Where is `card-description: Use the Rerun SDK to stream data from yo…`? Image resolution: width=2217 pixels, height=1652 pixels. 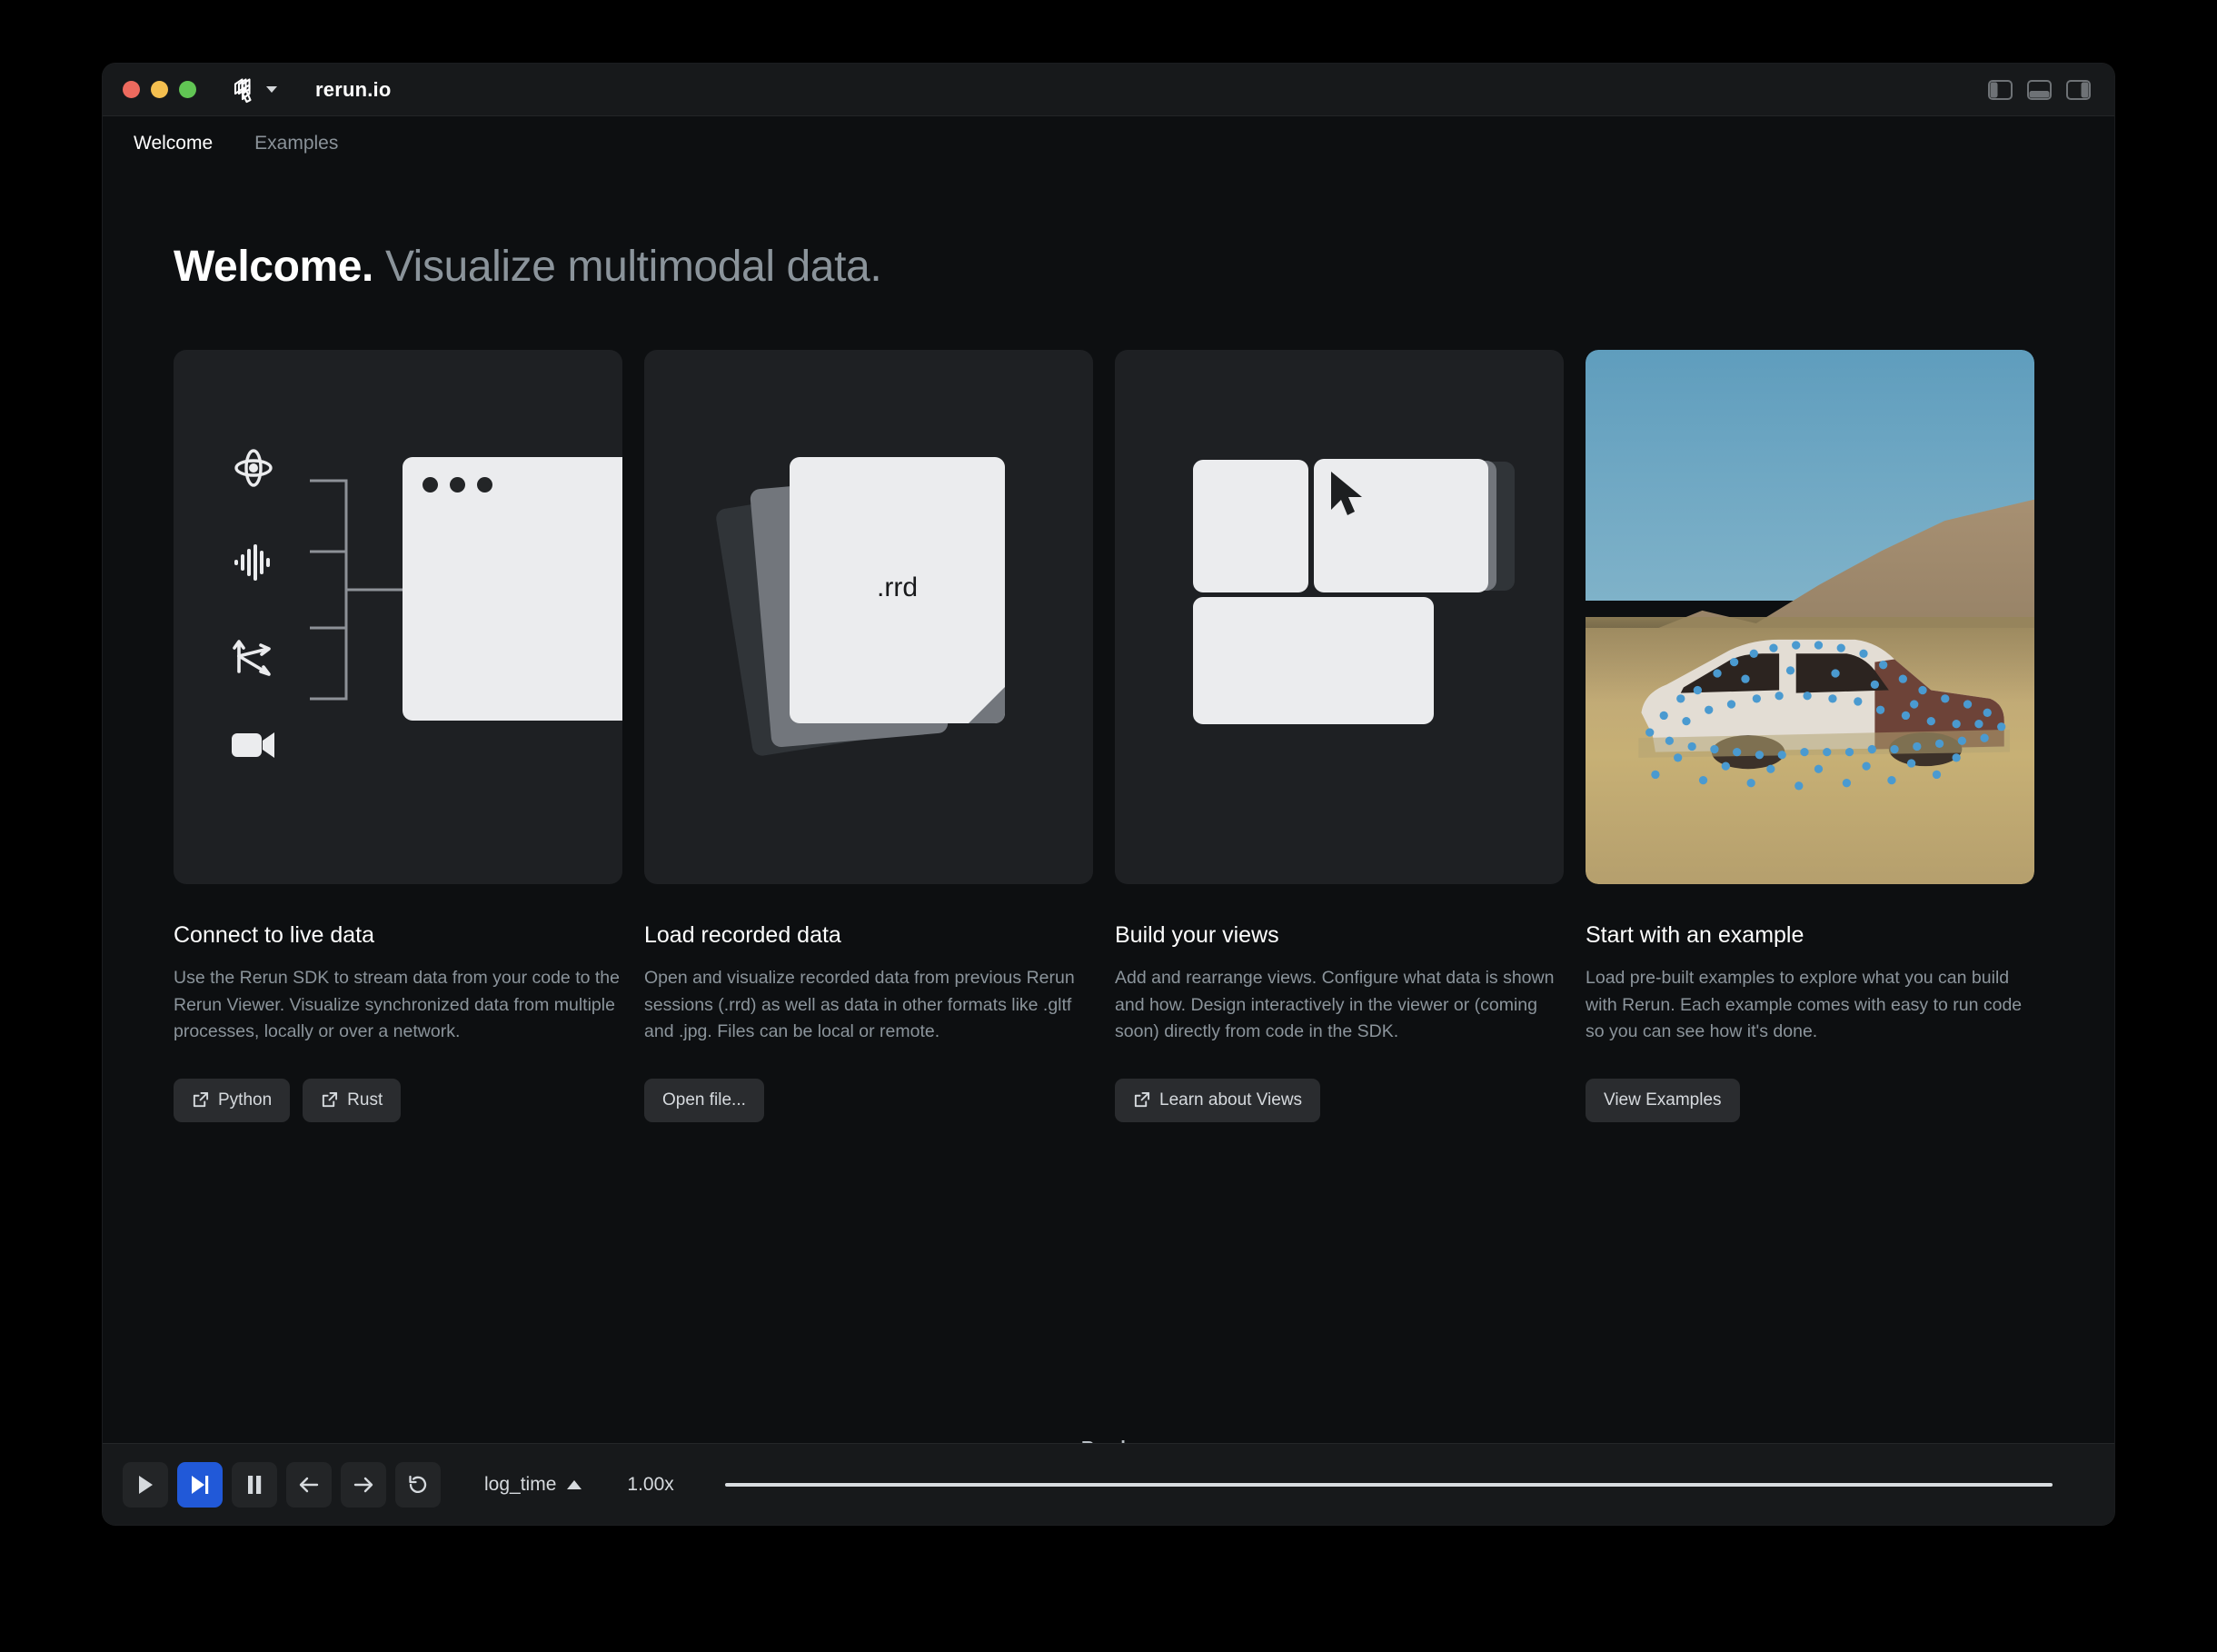 card-description: Use the Rerun SDK to stream data from yo… is located at coordinates (397, 1005).